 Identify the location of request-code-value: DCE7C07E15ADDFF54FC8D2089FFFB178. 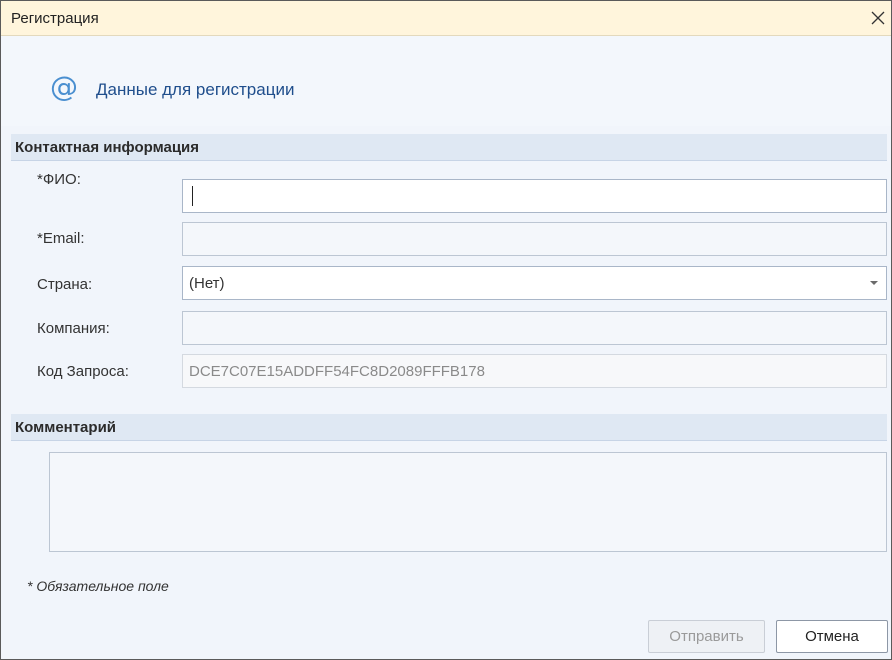
(337, 371).